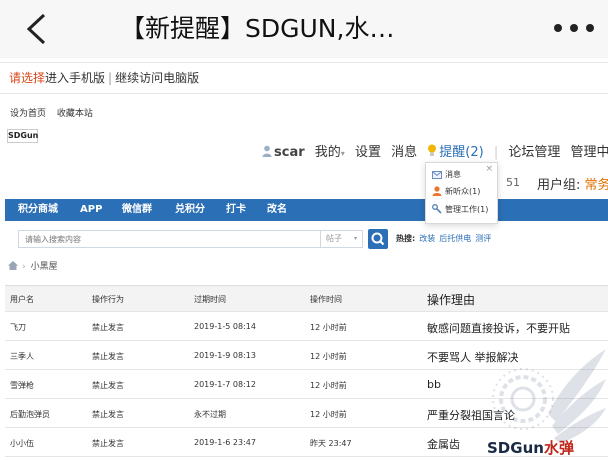 Image resolution: width=608 pixels, height=461 pixels. Describe the element at coordinates (498, 328) in the screenshot. I see `row-reason: 敏感问题直接投诉，不要开贴` at that location.